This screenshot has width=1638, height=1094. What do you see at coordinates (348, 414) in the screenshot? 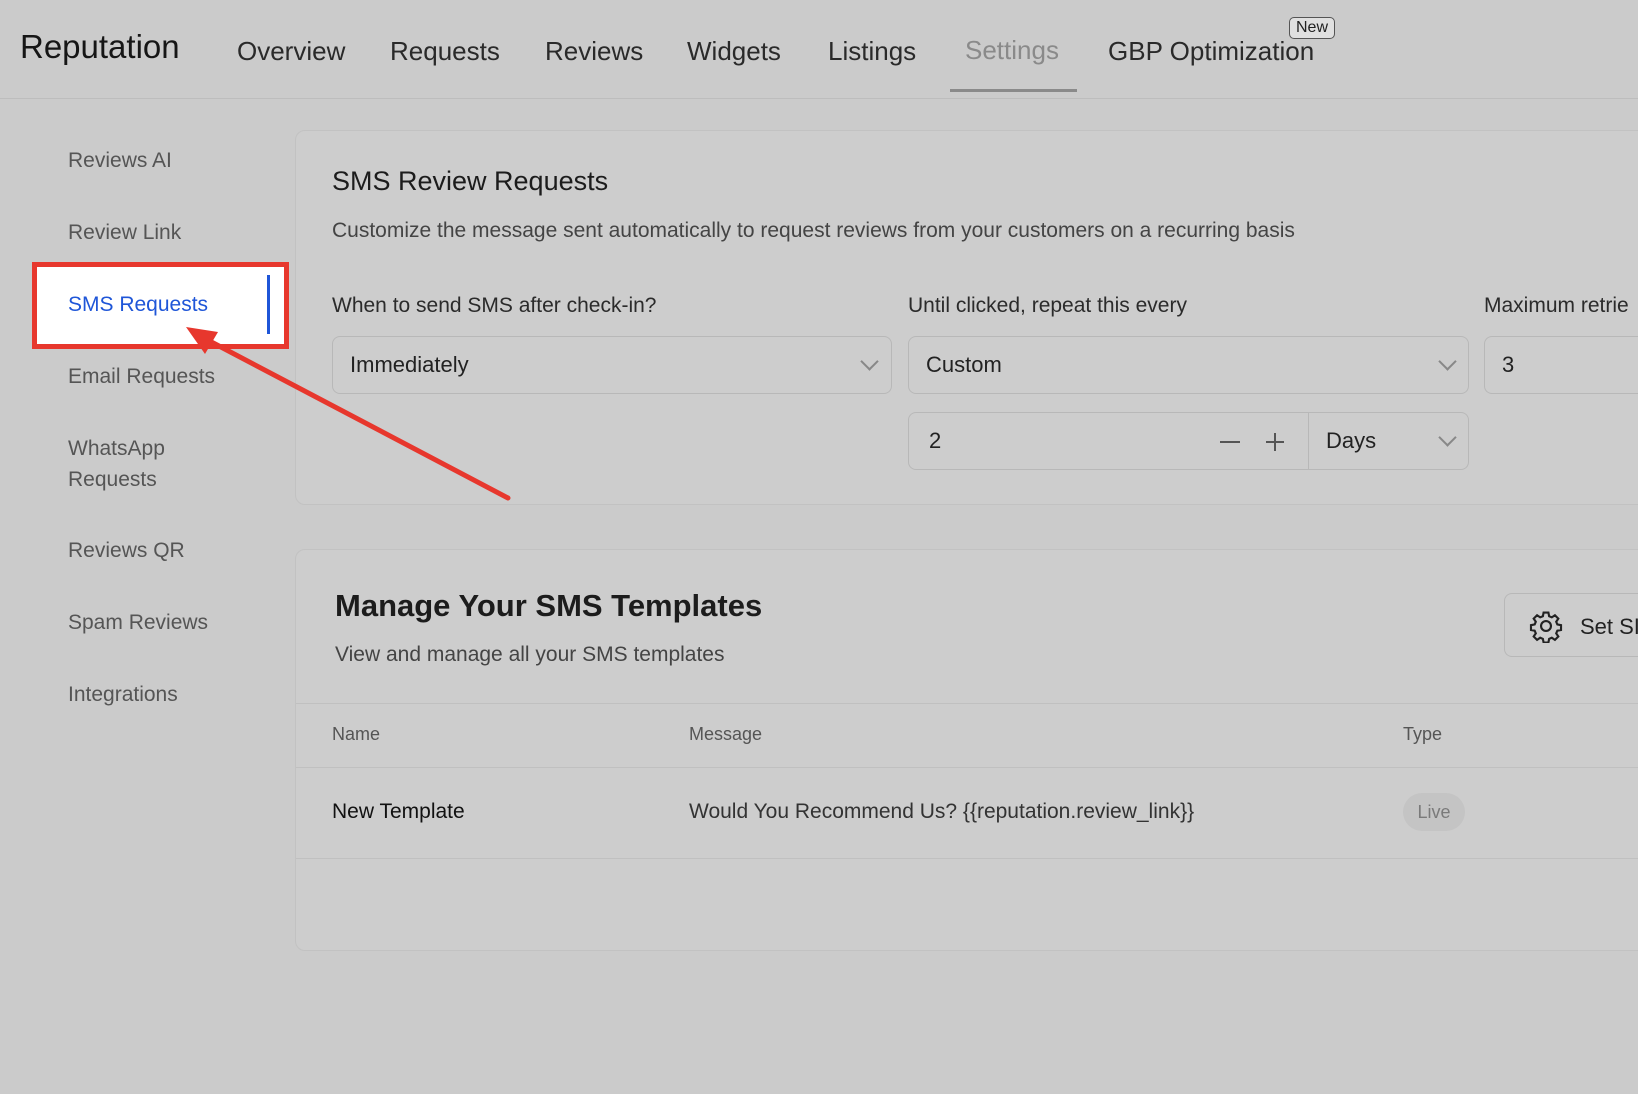
I see `annotation-arrow` at bounding box center [348, 414].